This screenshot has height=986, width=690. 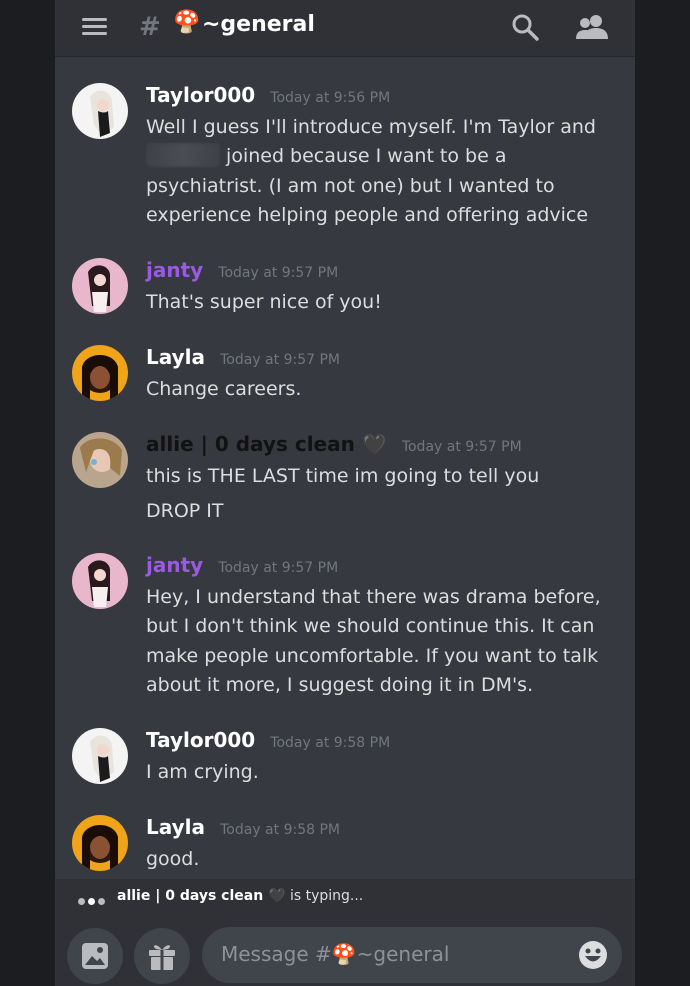 I want to click on message-input: Message #🍄~general, so click(x=412, y=955).